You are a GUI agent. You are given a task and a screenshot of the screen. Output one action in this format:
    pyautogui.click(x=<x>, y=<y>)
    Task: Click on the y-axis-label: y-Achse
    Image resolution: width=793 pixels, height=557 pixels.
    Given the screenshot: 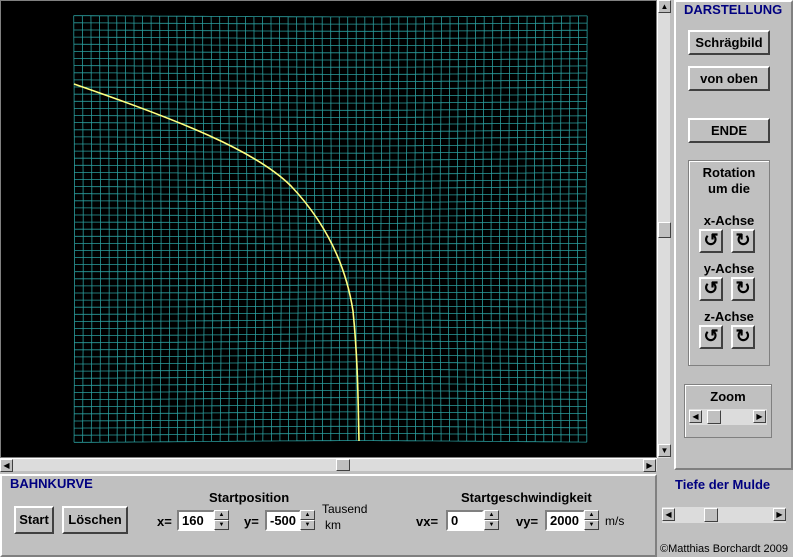 What is the action you would take?
    pyautogui.click(x=729, y=268)
    